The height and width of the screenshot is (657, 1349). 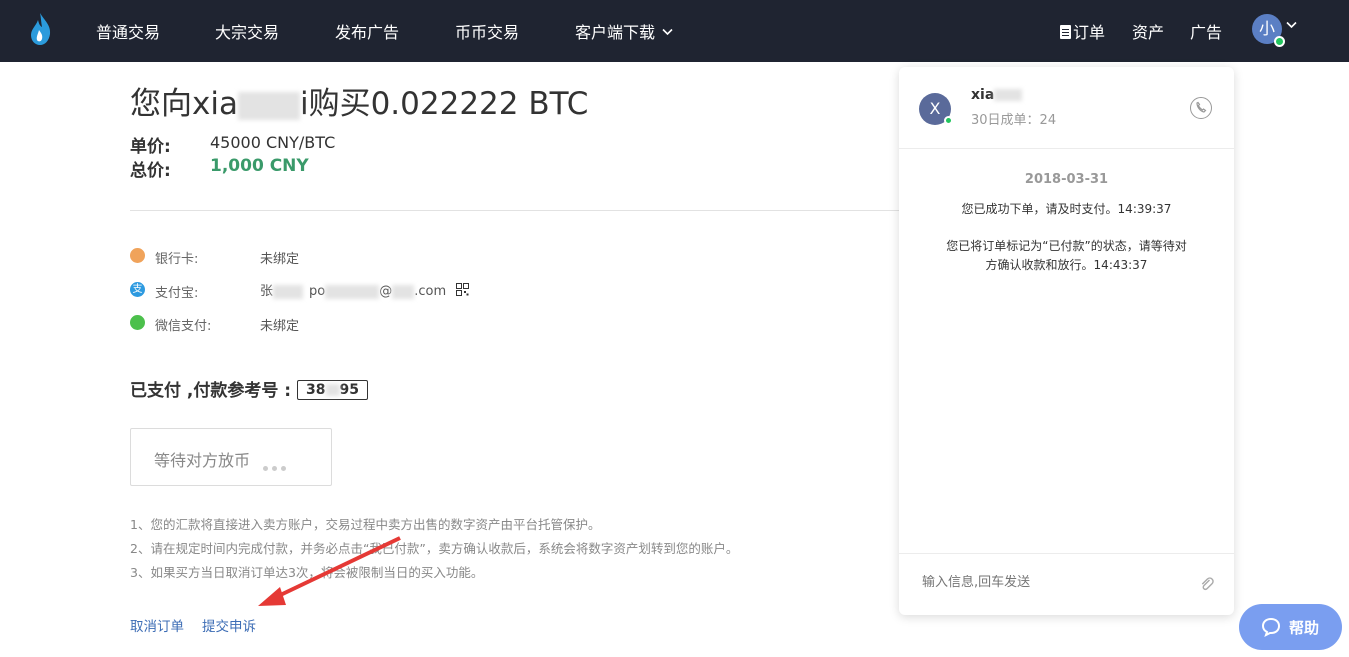 What do you see at coordinates (40, 29) in the screenshot?
I see `logo-icon` at bounding box center [40, 29].